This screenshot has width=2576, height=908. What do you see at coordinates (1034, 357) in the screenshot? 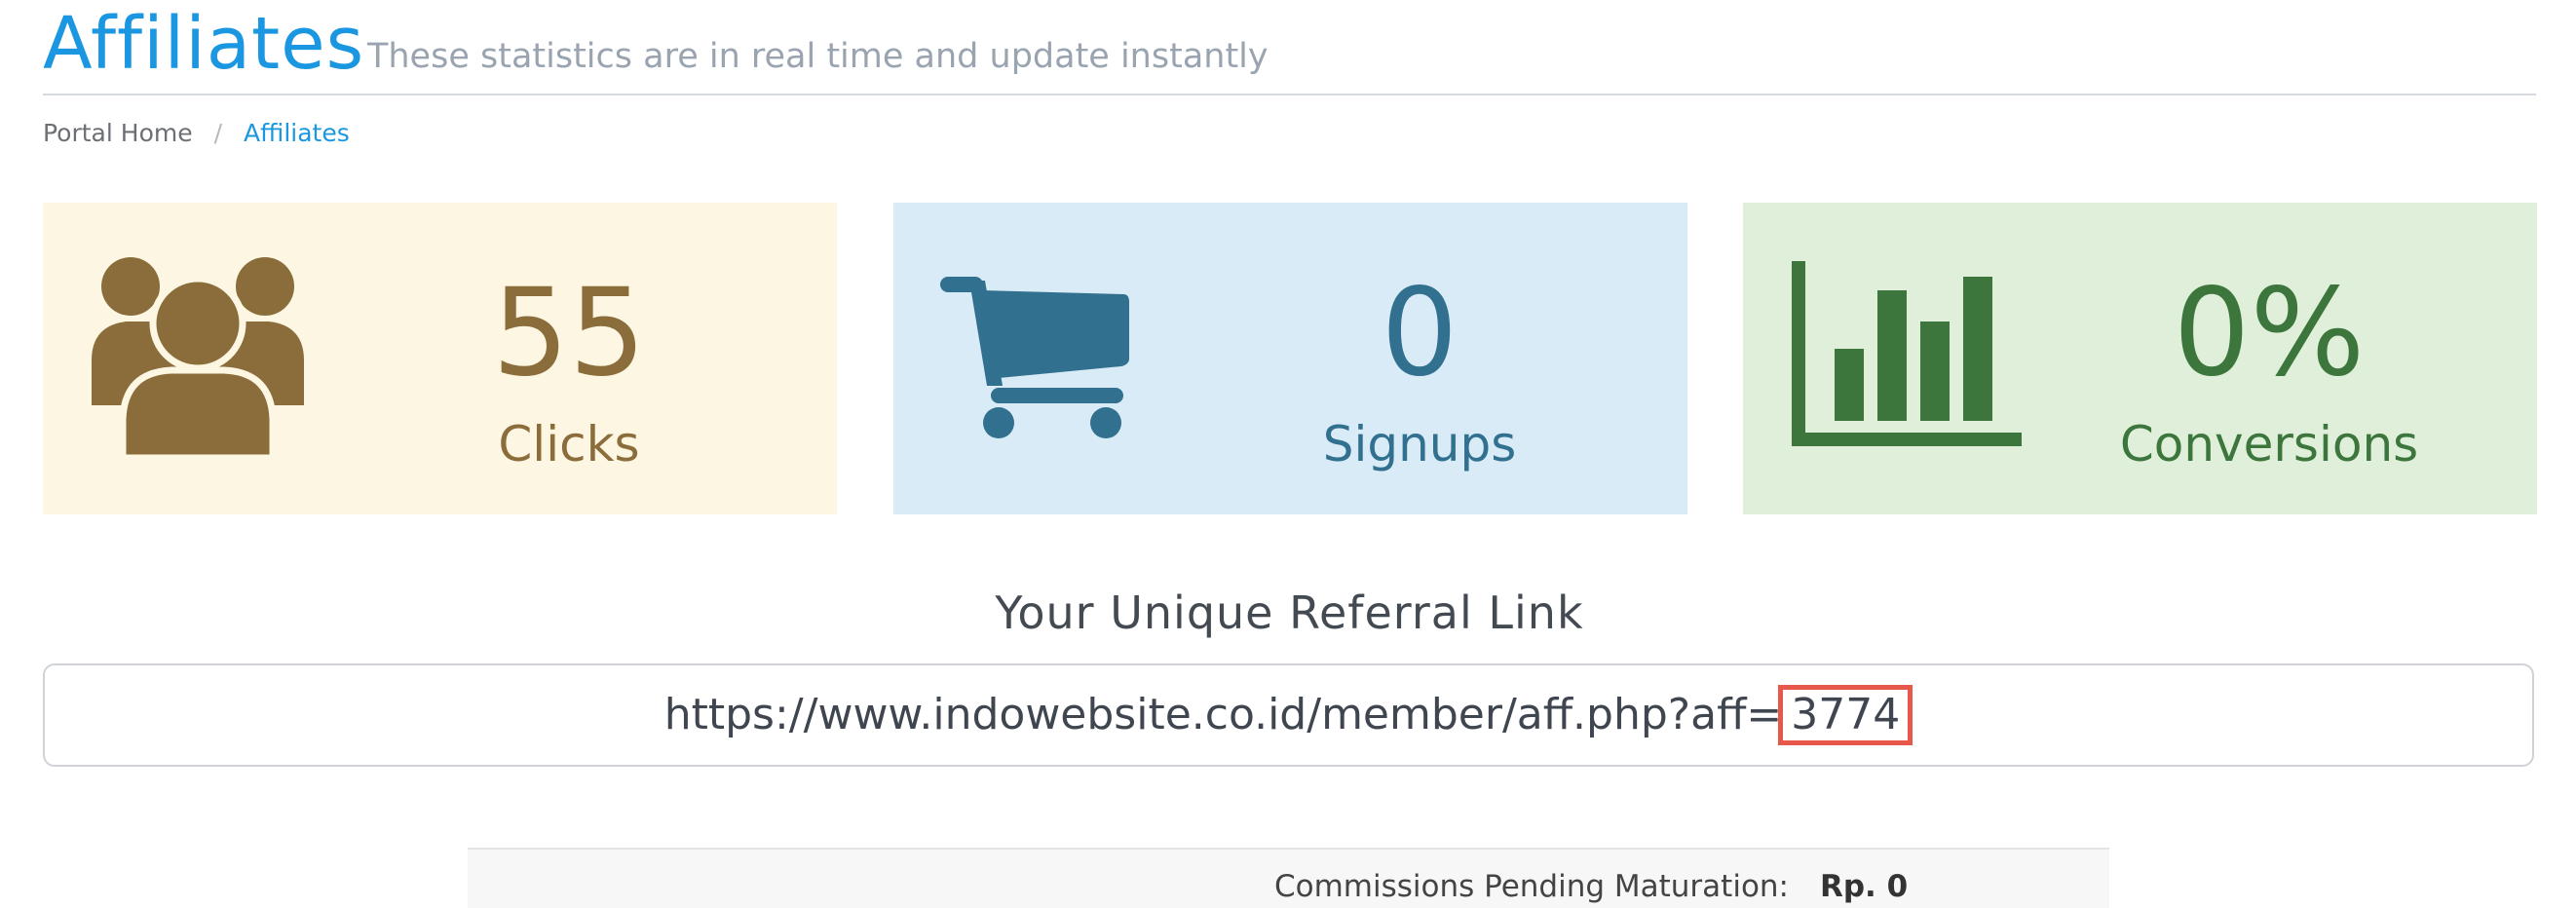
I see `shopping-cart-icon` at bounding box center [1034, 357].